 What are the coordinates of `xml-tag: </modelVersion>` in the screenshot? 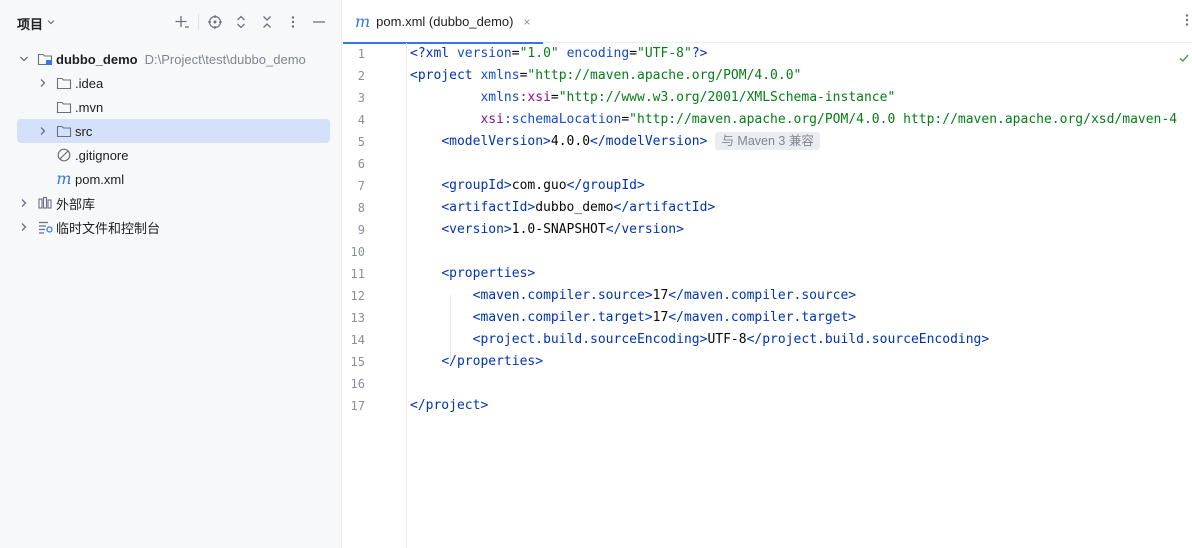 It's located at (649, 141).